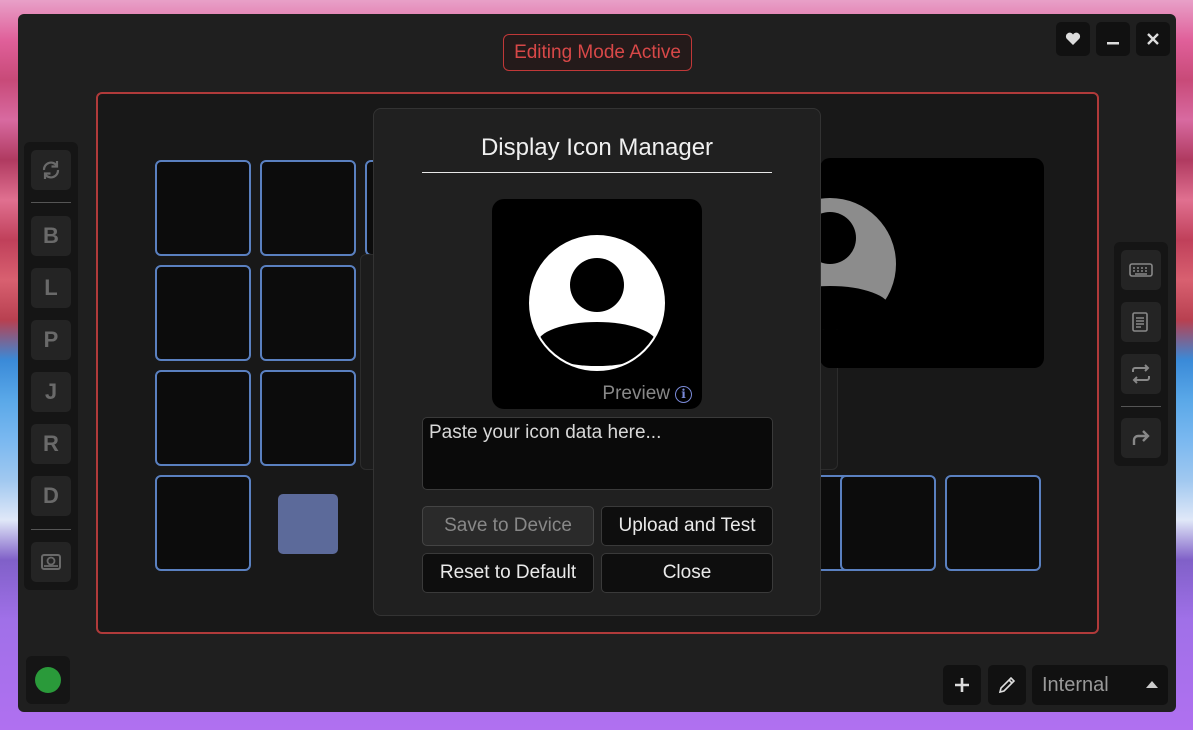  I want to click on minus-icon, so click(1113, 43).